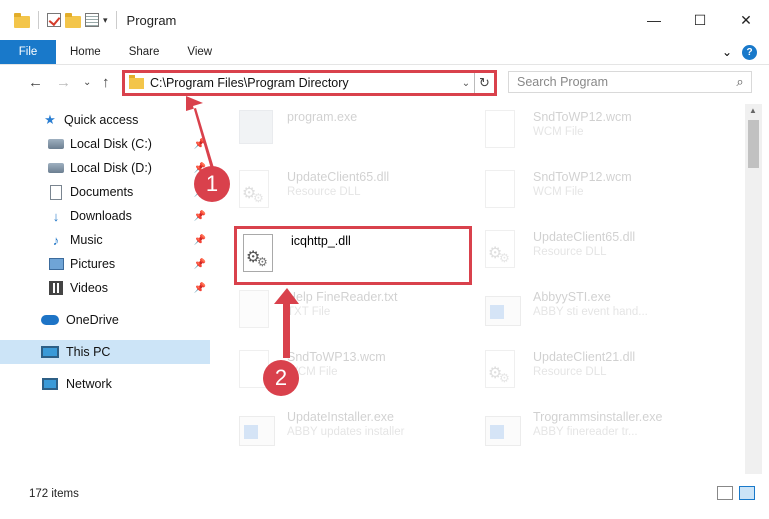 The height and width of the screenshot is (519, 769). Describe the element at coordinates (106, 82) in the screenshot. I see `up-button: ↑` at that location.